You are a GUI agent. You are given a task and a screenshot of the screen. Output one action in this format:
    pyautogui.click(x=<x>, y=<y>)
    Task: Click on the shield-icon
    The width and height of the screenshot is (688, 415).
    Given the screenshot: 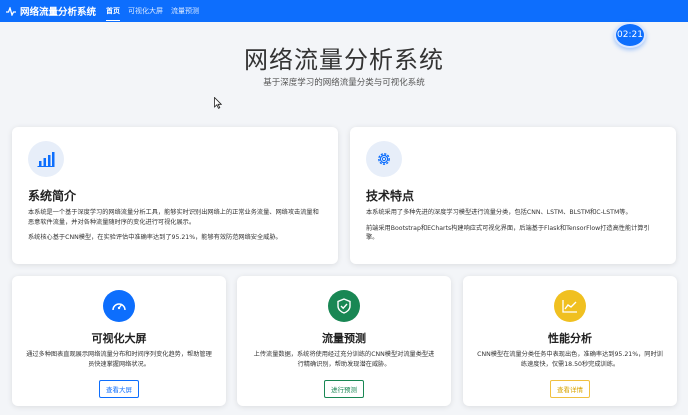 What is the action you would take?
    pyautogui.click(x=344, y=306)
    